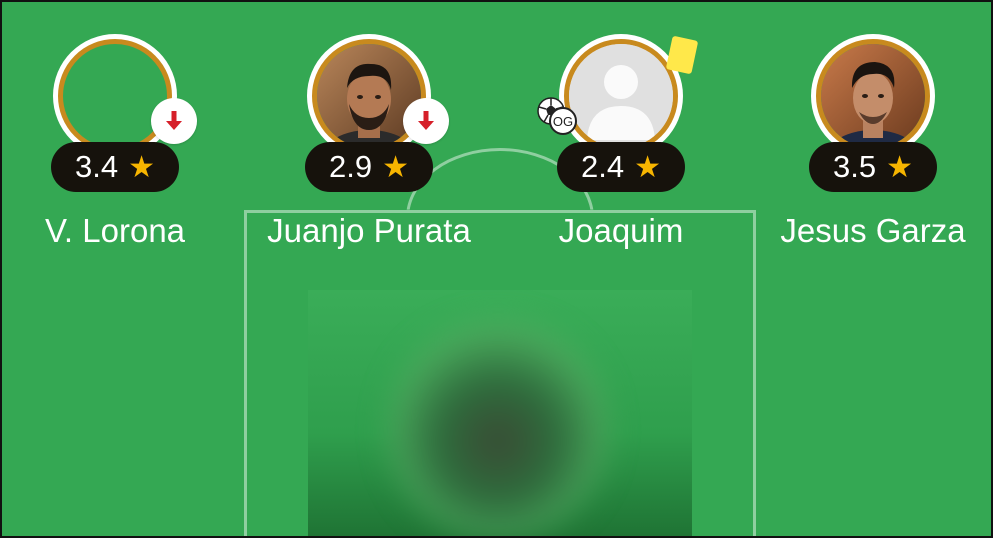  I want to click on rating-value: 2.9, so click(350, 166).